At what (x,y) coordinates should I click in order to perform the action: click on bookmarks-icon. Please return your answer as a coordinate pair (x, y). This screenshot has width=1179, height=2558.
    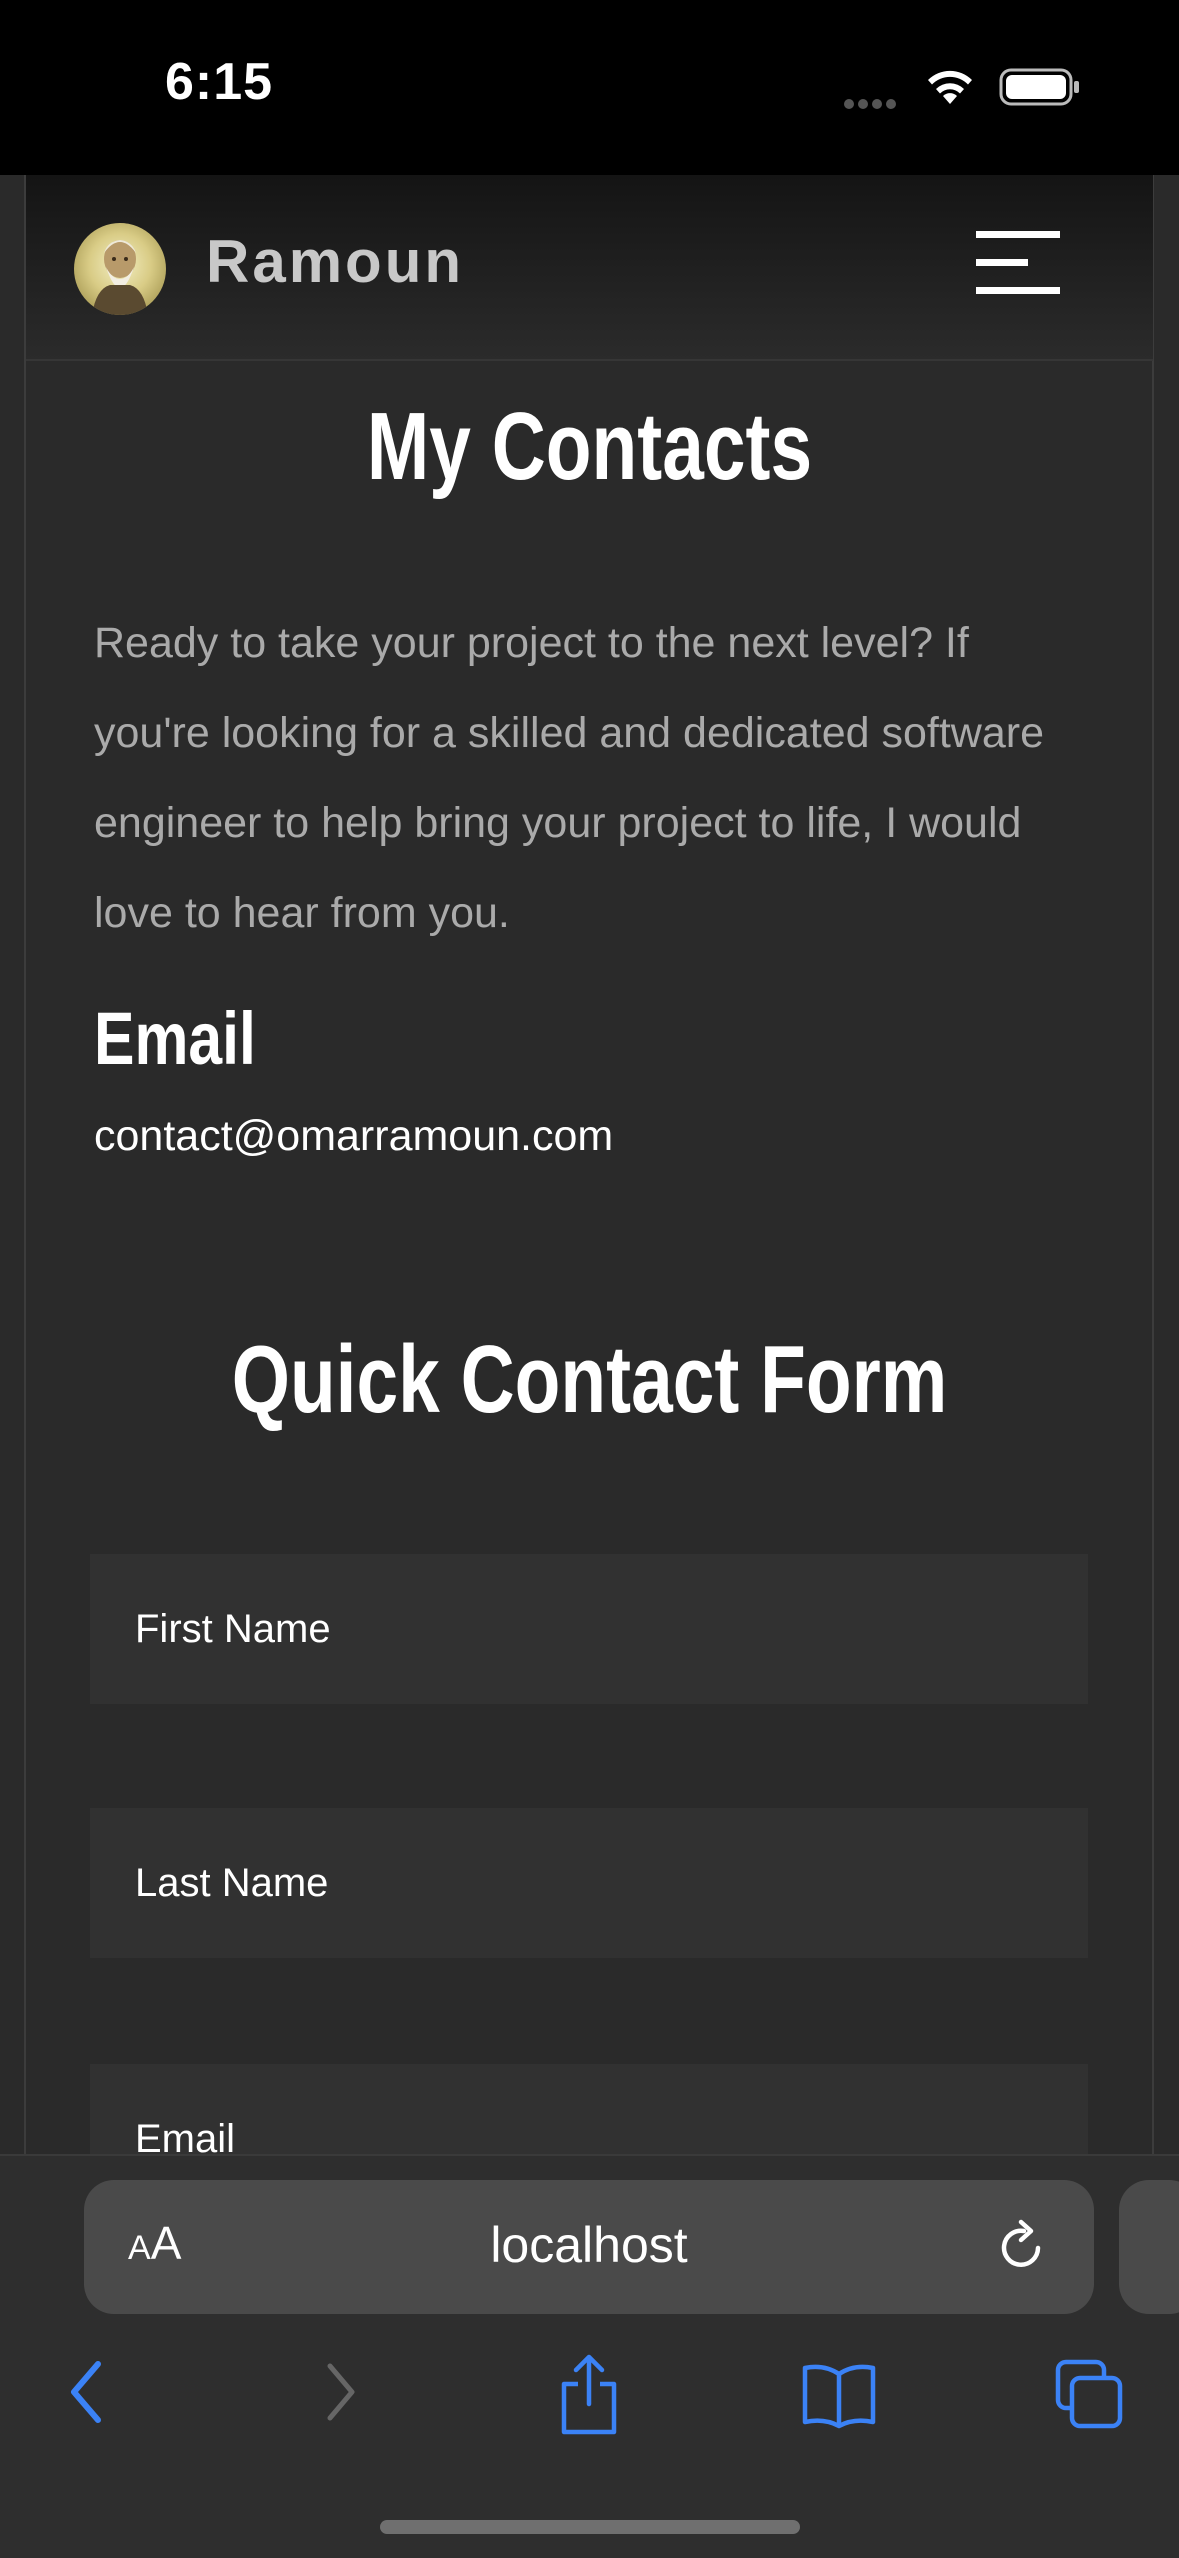
    Looking at the image, I should click on (839, 2396).